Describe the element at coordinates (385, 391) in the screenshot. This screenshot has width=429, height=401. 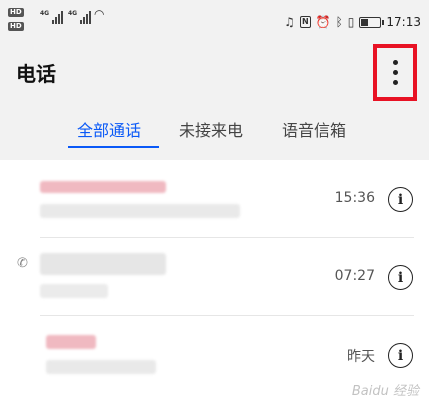
I see `watermark: Baidu 经验` at that location.